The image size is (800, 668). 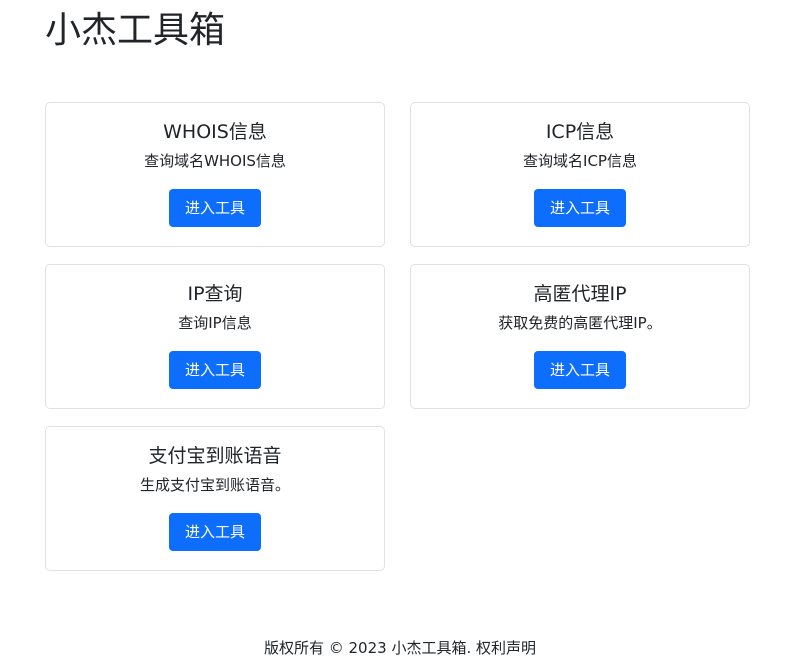 What do you see at coordinates (215, 498) in the screenshot?
I see `tool-card-alipay-voice: 支付宝到账语音 生成支付宝到账语音。 进入工具` at bounding box center [215, 498].